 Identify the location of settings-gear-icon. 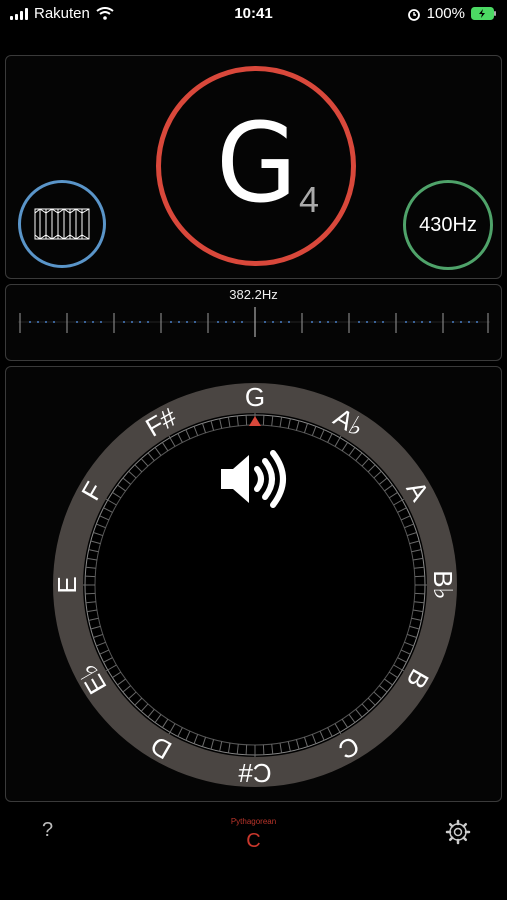
(458, 832).